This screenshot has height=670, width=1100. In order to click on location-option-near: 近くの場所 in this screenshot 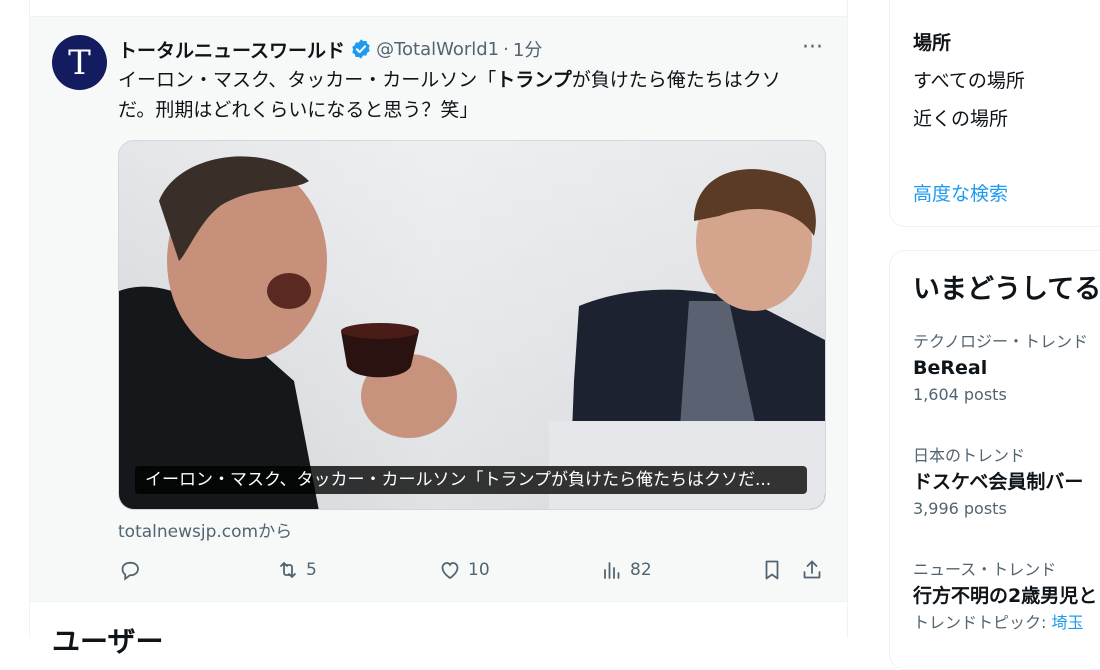, I will do `click(960, 117)`.